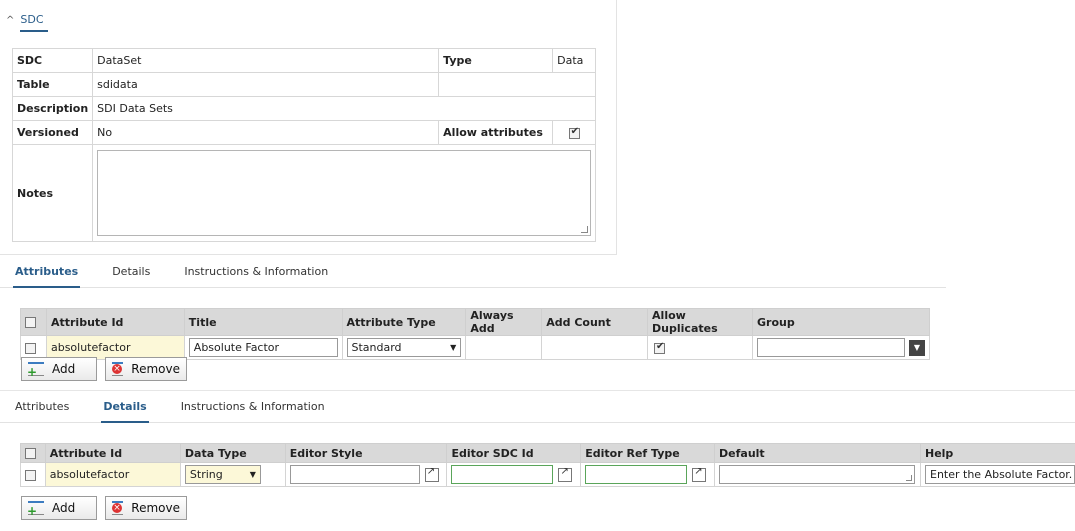 Image resolution: width=1075 pixels, height=531 pixels. I want to click on sdc-label: SDC, so click(52, 60).